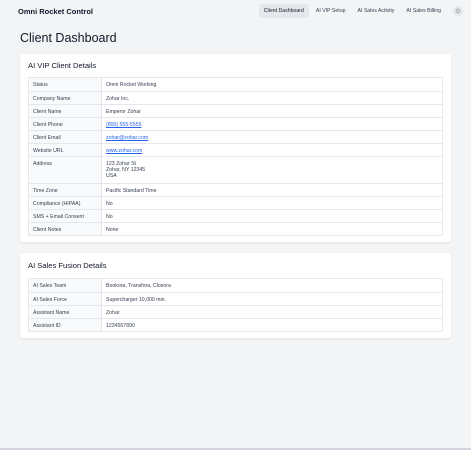  What do you see at coordinates (331, 11) in the screenshot?
I see `nav-ai-vip-setup: AI VIP Setup` at bounding box center [331, 11].